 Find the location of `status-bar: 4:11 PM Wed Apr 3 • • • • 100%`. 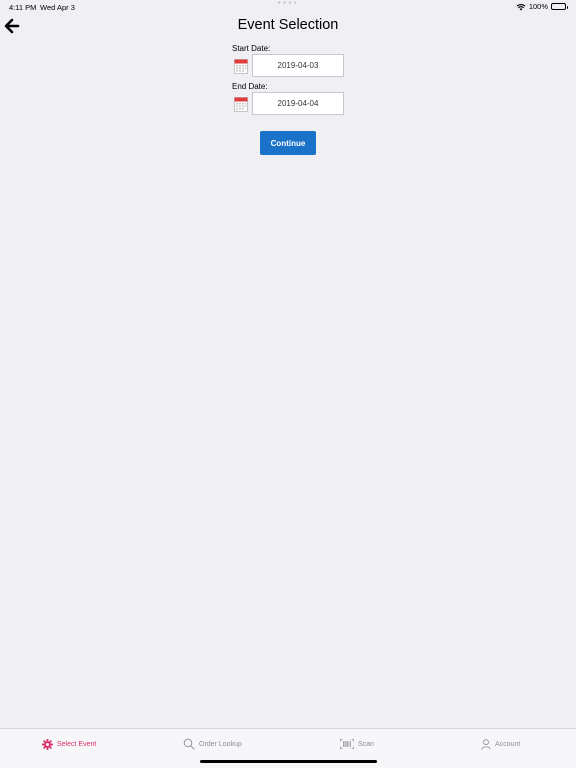

status-bar: 4:11 PM Wed Apr 3 • • • • 100% is located at coordinates (288, 7).